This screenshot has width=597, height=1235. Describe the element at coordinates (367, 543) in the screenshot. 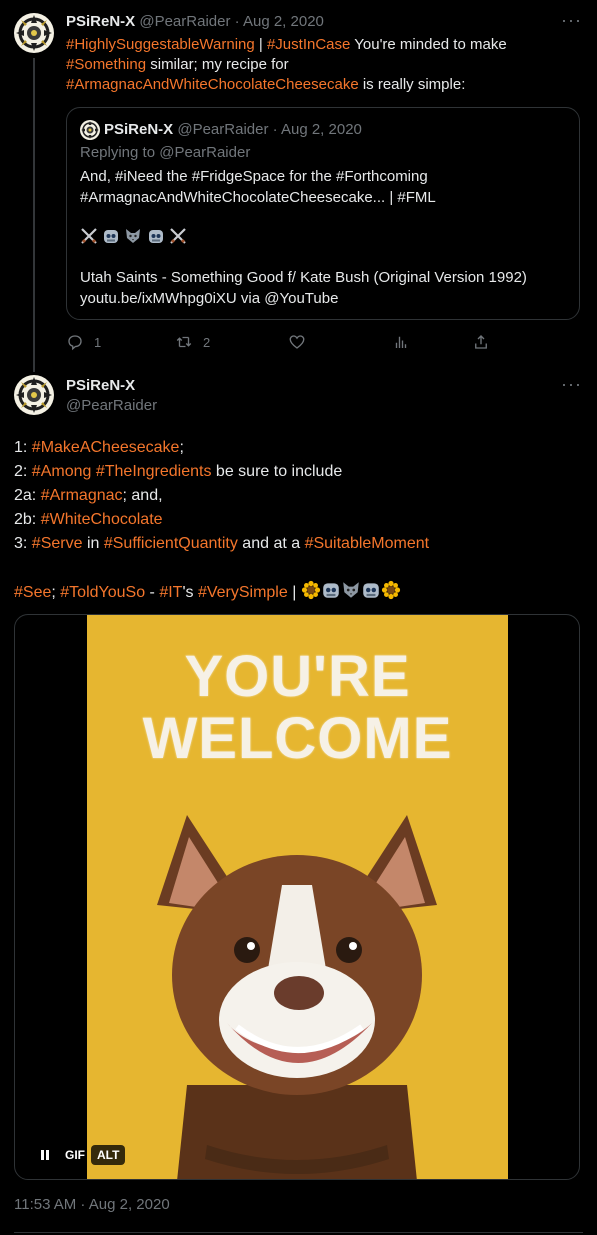

I see `hashtag-link: #SuitableMoment` at that location.